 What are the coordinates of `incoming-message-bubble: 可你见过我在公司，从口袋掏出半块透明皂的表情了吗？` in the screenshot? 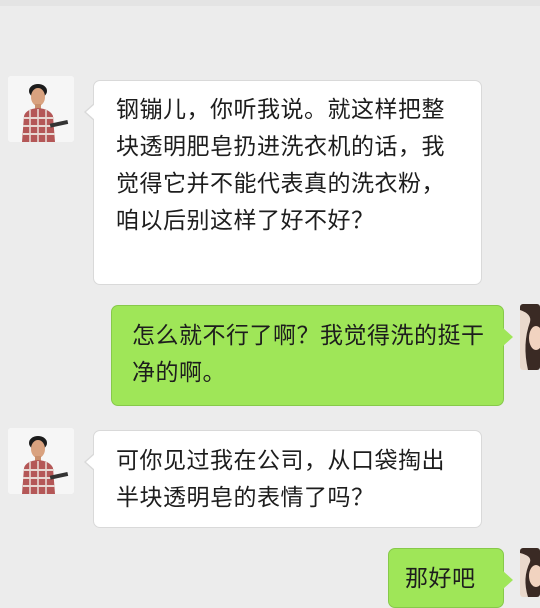 It's located at (283, 479).